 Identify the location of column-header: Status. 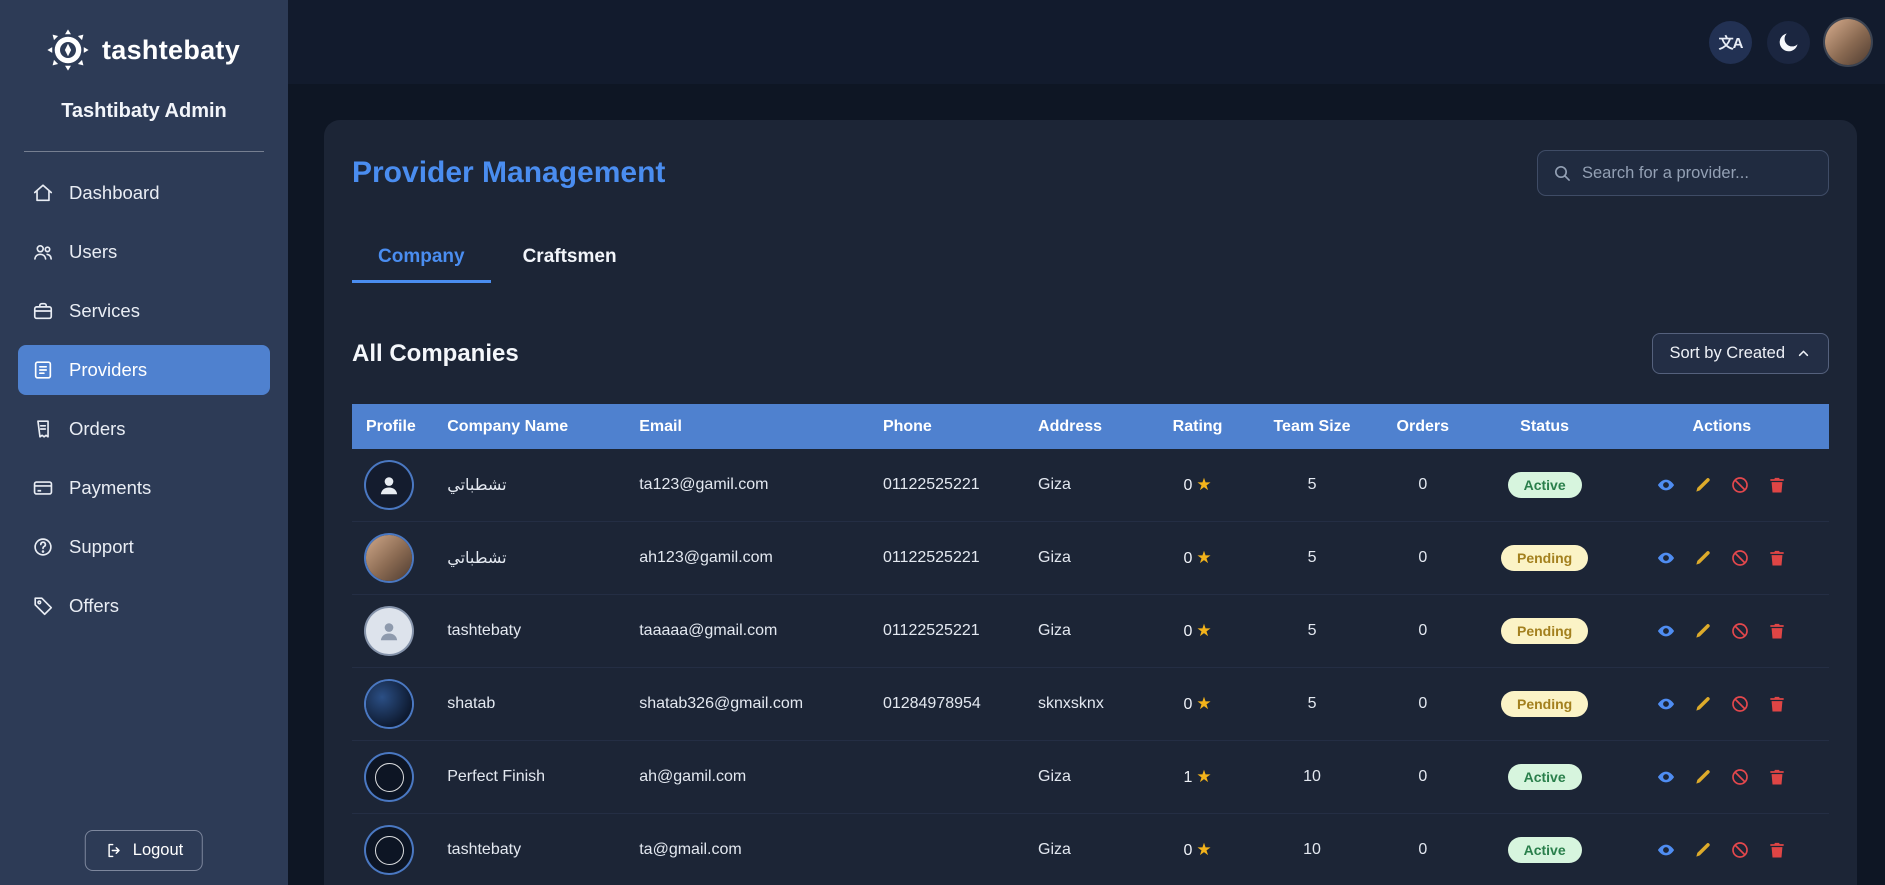
(1545, 426).